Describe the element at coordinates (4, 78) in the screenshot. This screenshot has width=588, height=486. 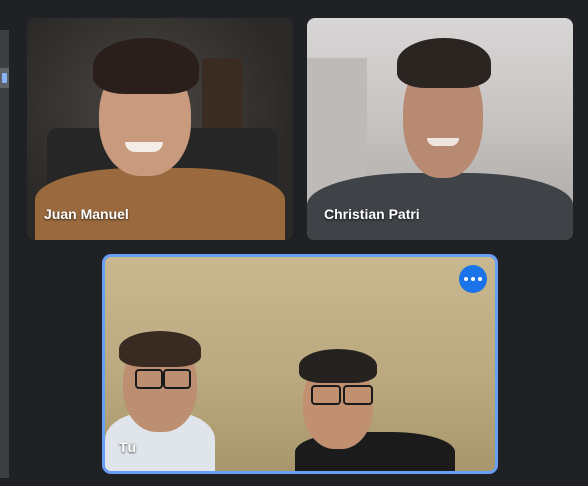
I see `side-panel-tab` at that location.